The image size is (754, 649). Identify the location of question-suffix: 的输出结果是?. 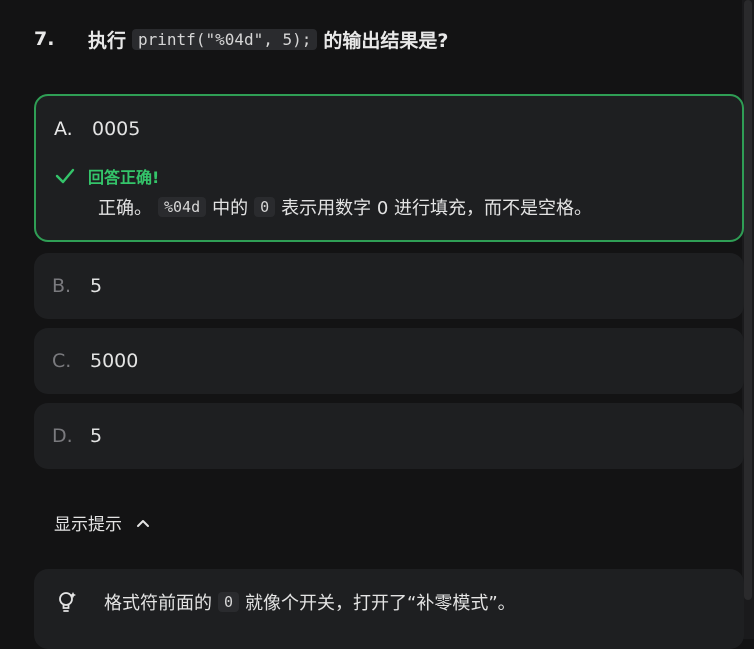
(386, 40).